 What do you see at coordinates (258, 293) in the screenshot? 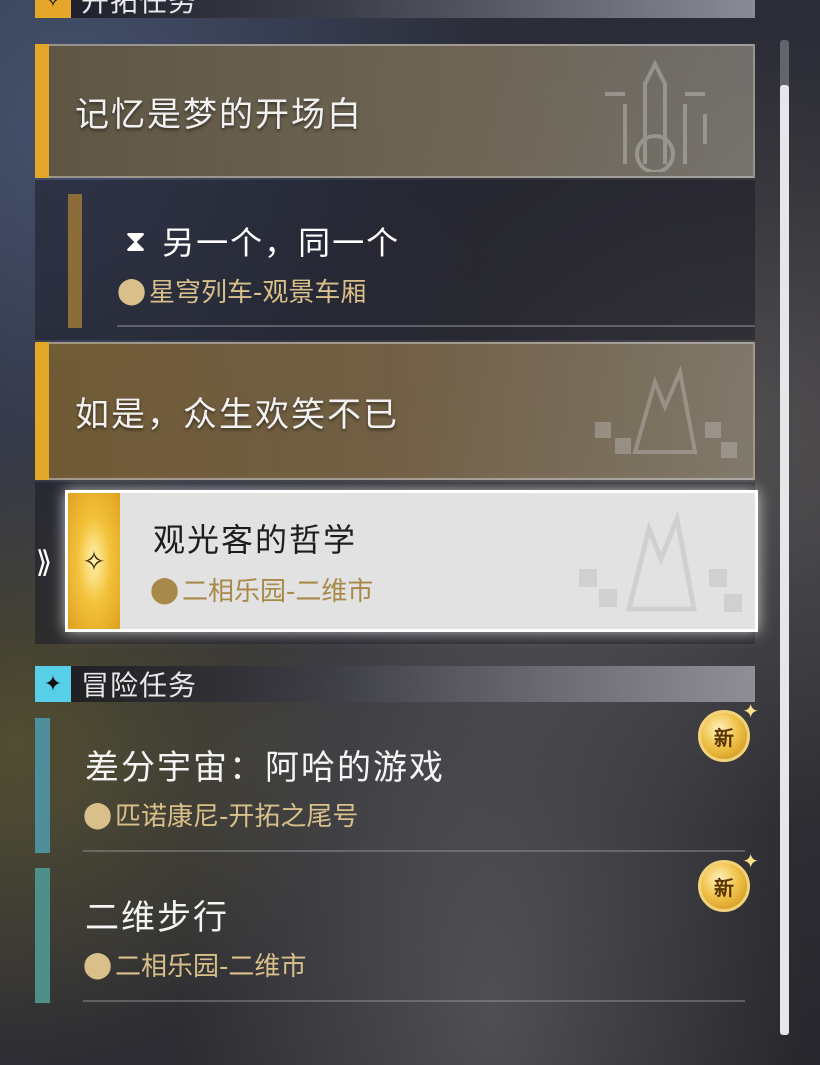
I see `location-text: 星穹列车-观景车厢` at bounding box center [258, 293].